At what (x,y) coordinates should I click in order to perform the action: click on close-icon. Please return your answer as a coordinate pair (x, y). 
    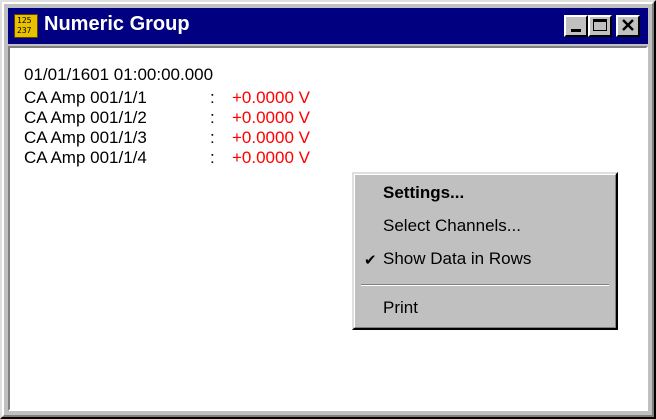
    Looking at the image, I should click on (628, 25).